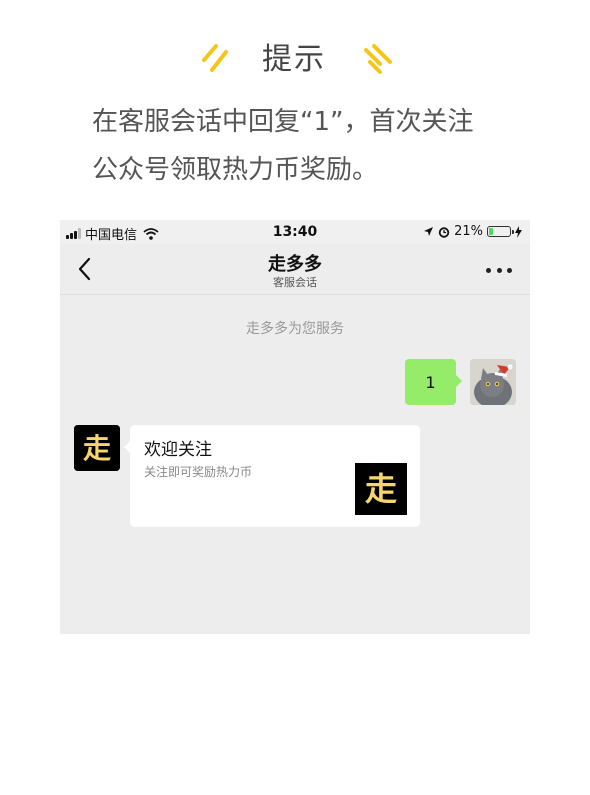  I want to click on card-logo-glyph: 走, so click(381, 489).